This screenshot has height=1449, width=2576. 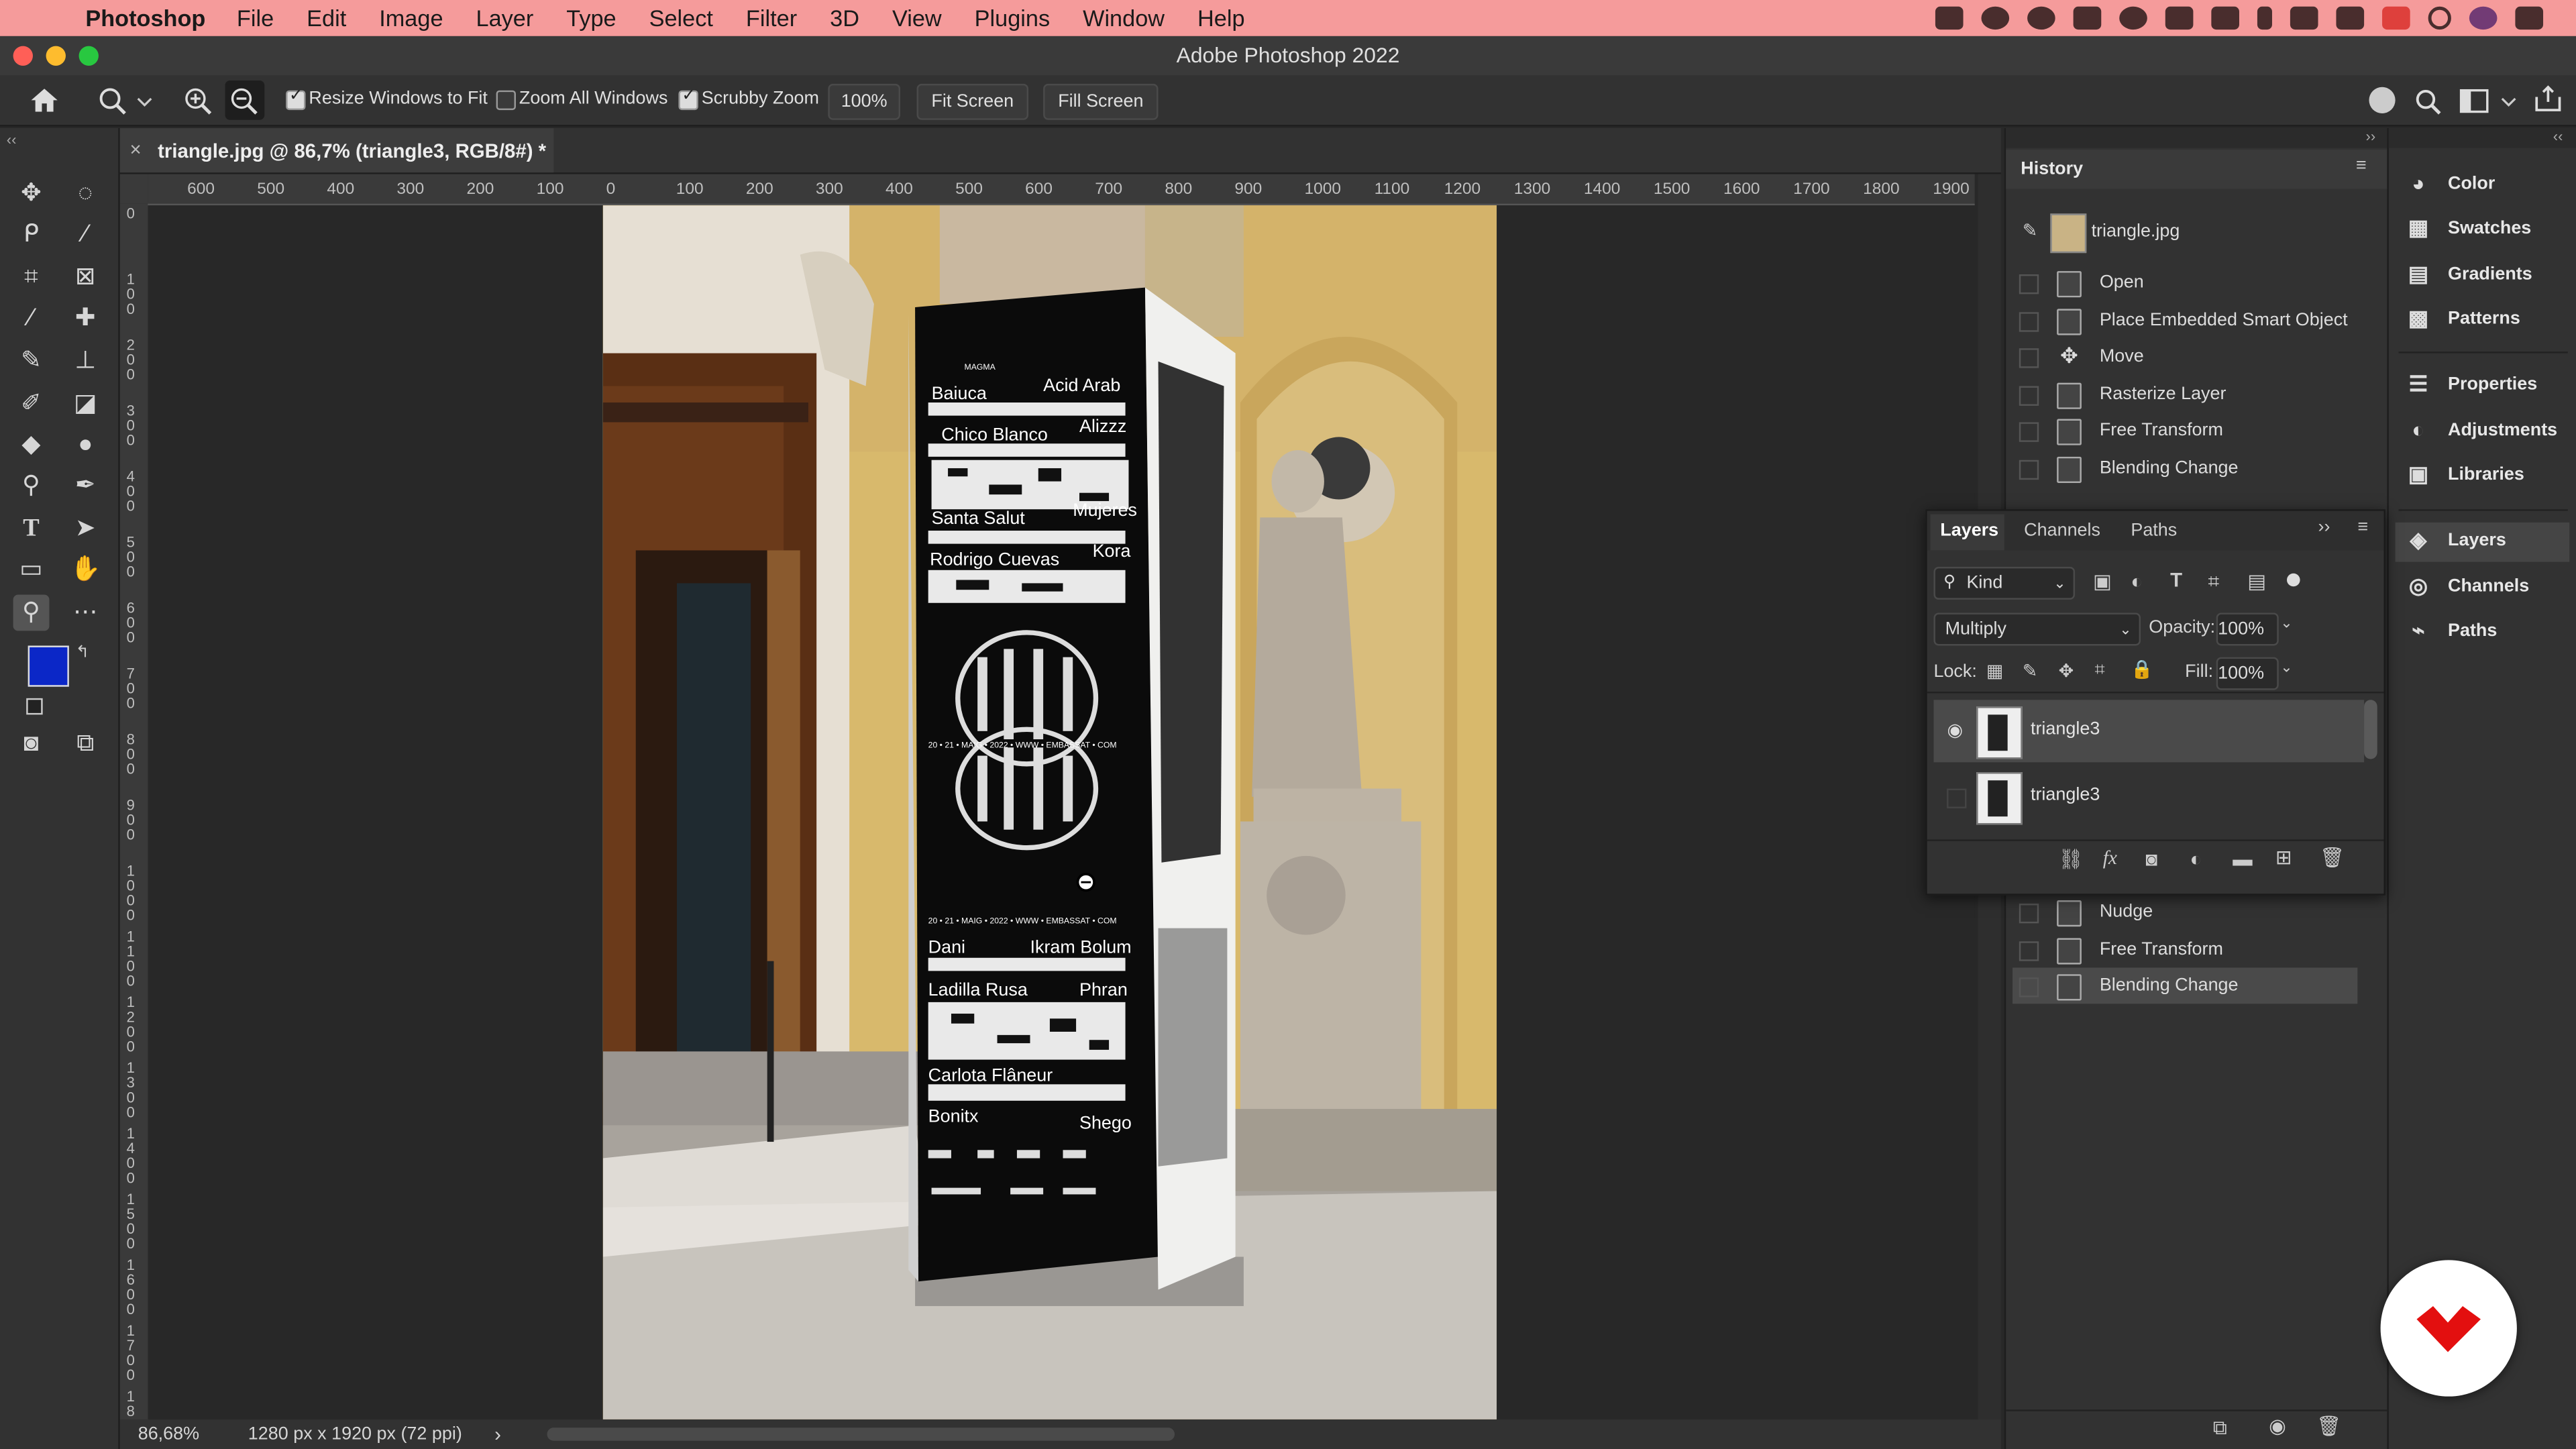 I want to click on airplay-icon, so click(x=2225, y=18).